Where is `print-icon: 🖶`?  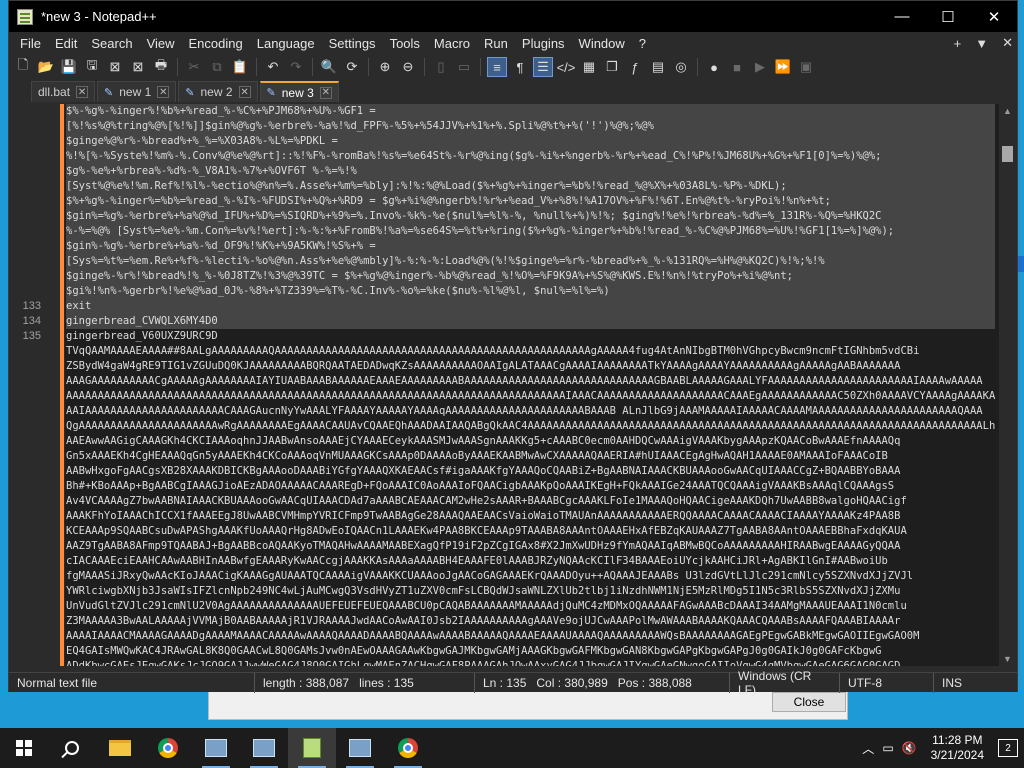
print-icon: 🖶 is located at coordinates (161, 67).